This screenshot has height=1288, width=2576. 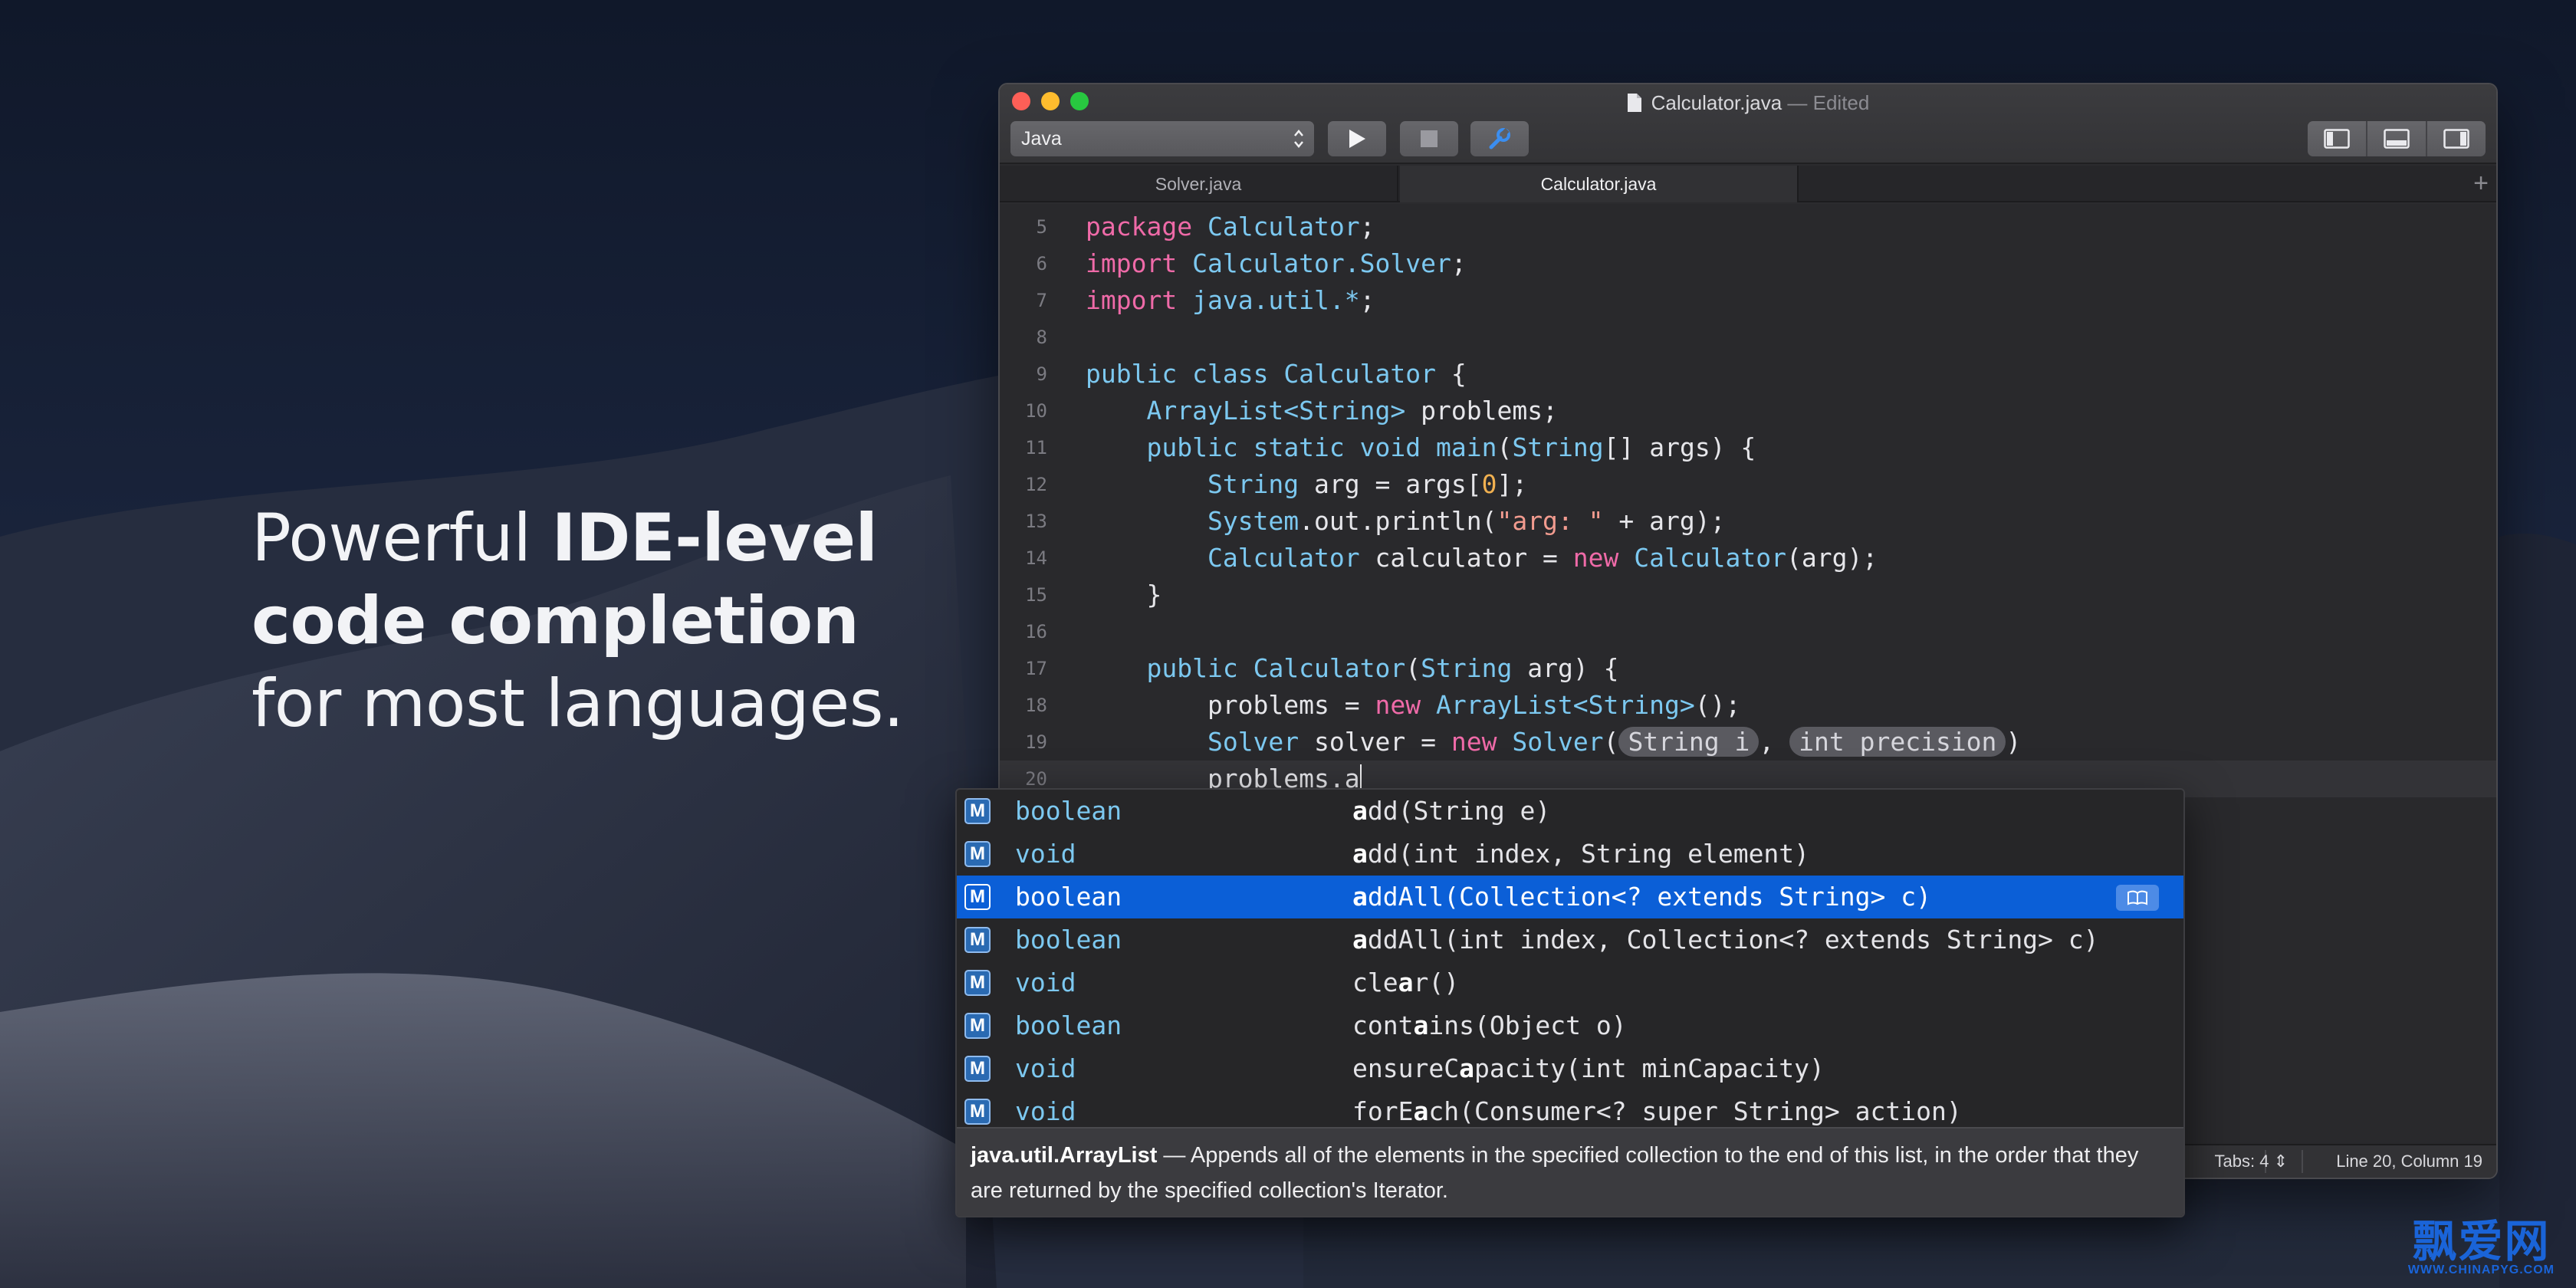 I want to click on window-title-text: Calculator.java, so click(x=1717, y=102).